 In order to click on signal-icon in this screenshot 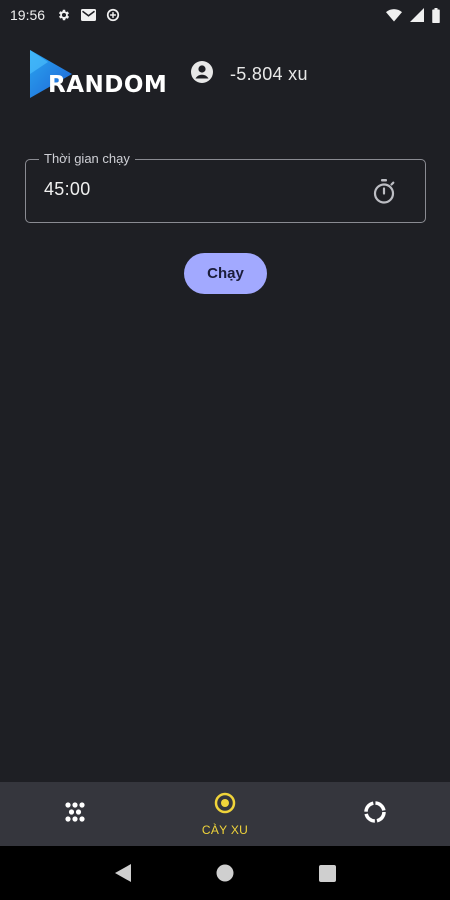, I will do `click(417, 15)`.